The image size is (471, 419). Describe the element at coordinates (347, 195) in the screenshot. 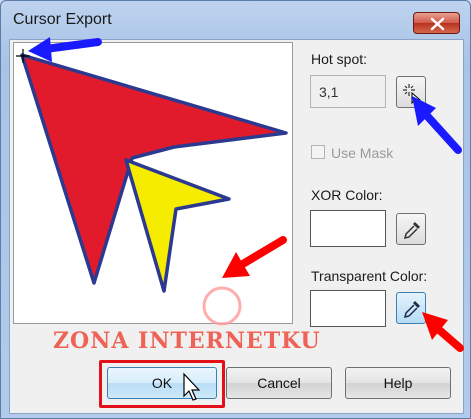

I see `xor-color-label: XOR Color:` at that location.